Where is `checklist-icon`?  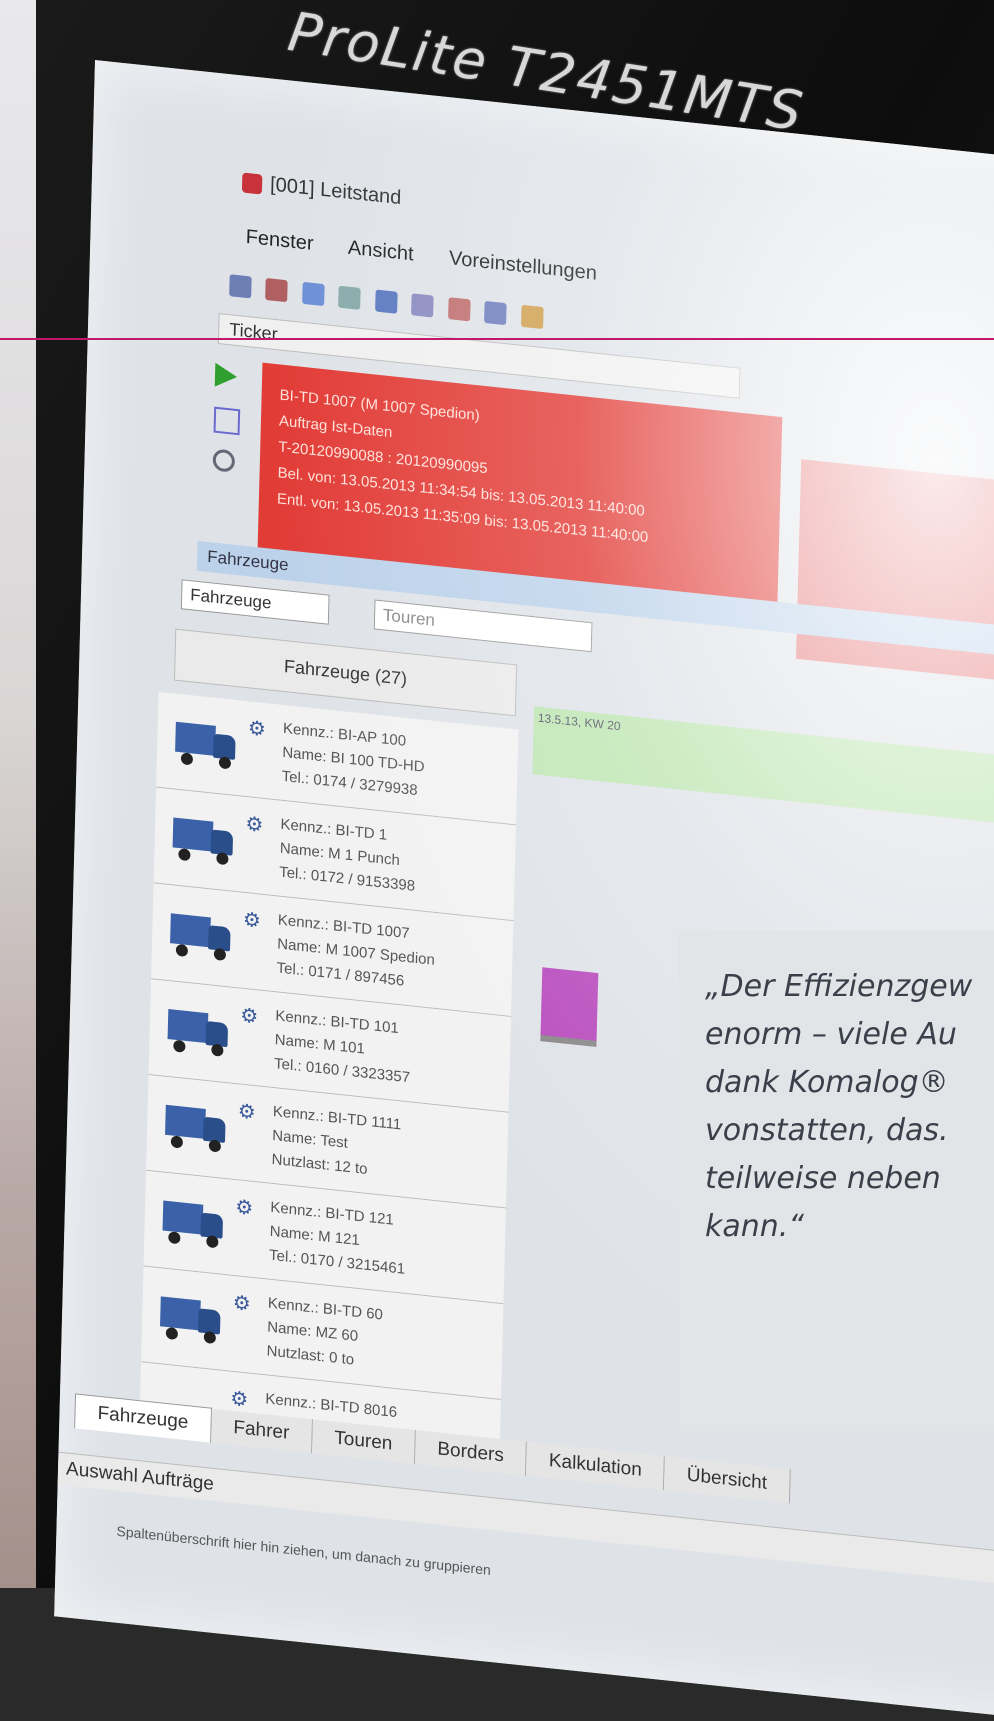
checklist-icon is located at coordinates (227, 421).